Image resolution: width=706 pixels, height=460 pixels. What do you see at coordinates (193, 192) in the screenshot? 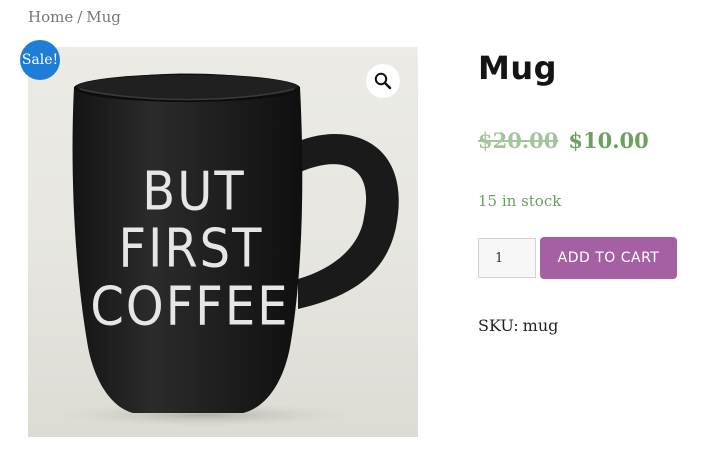
I see `mug-print-line-1: BUT` at bounding box center [193, 192].